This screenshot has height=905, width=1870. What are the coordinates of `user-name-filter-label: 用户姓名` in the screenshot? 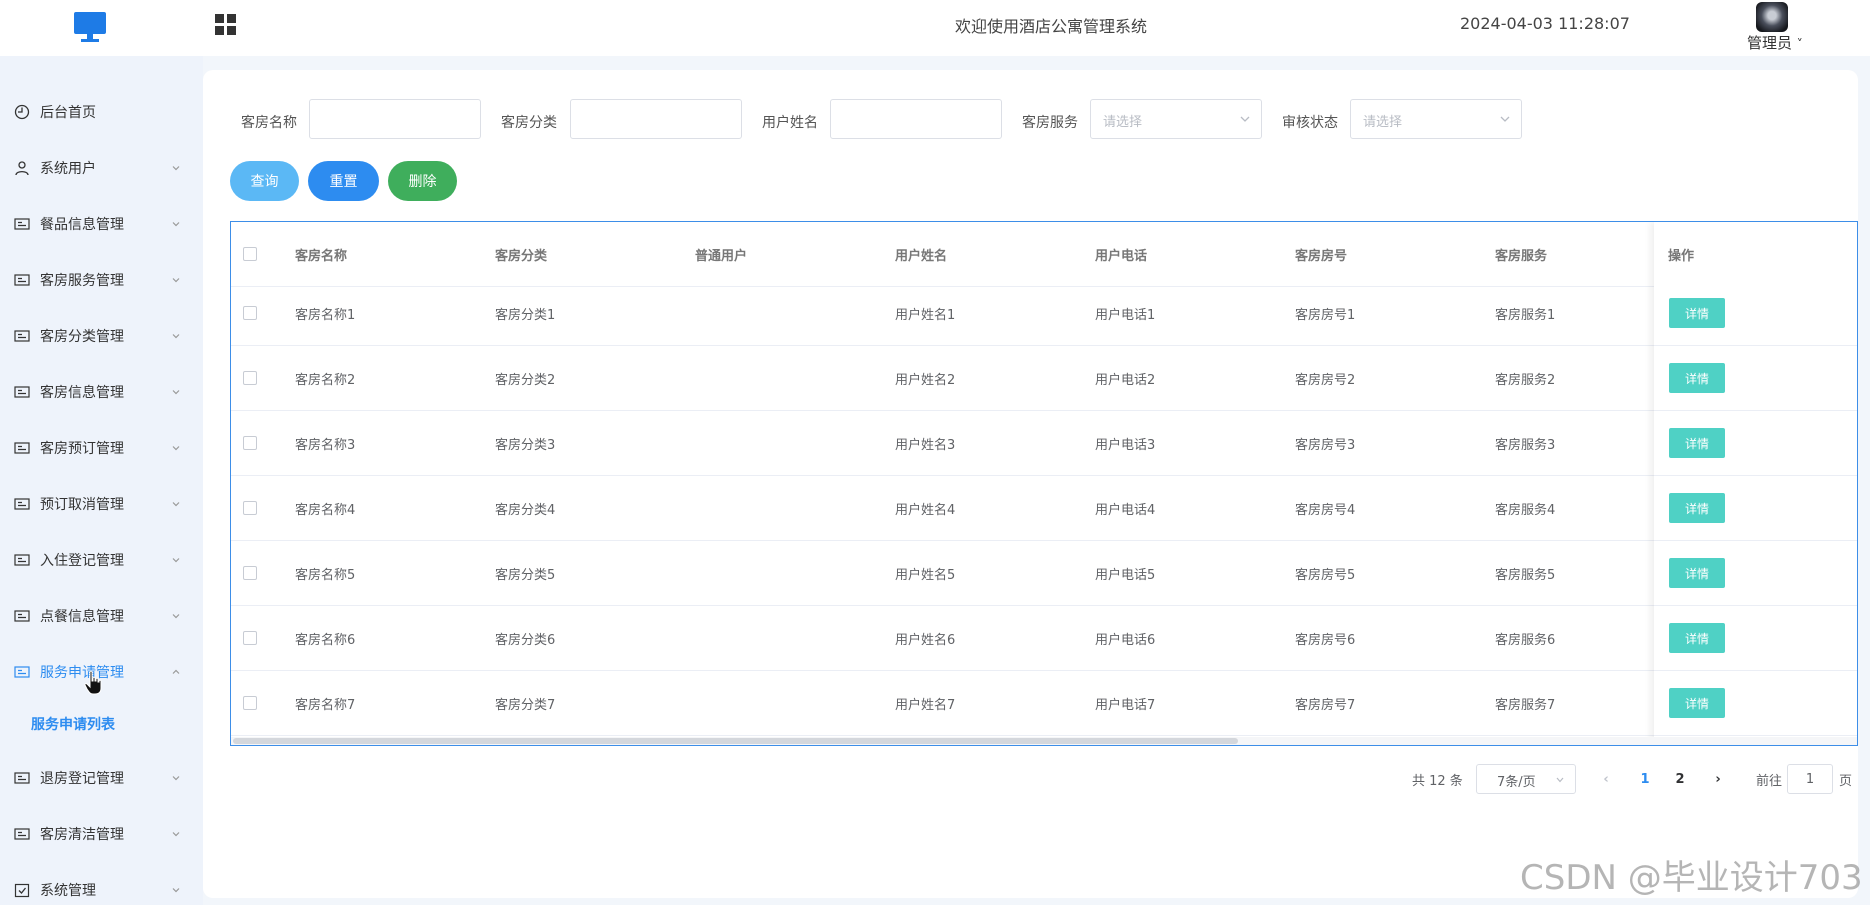 It's located at (790, 123).